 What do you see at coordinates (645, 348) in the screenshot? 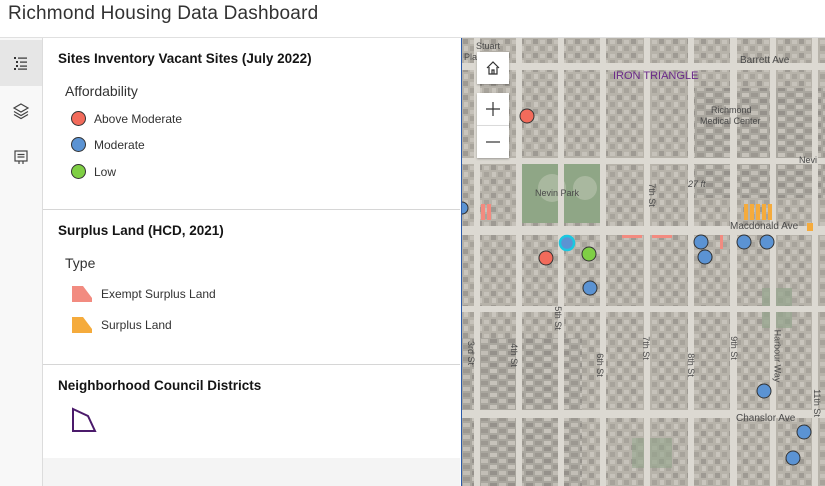
I see `map-label-7th-st-south: 7th St` at bounding box center [645, 348].